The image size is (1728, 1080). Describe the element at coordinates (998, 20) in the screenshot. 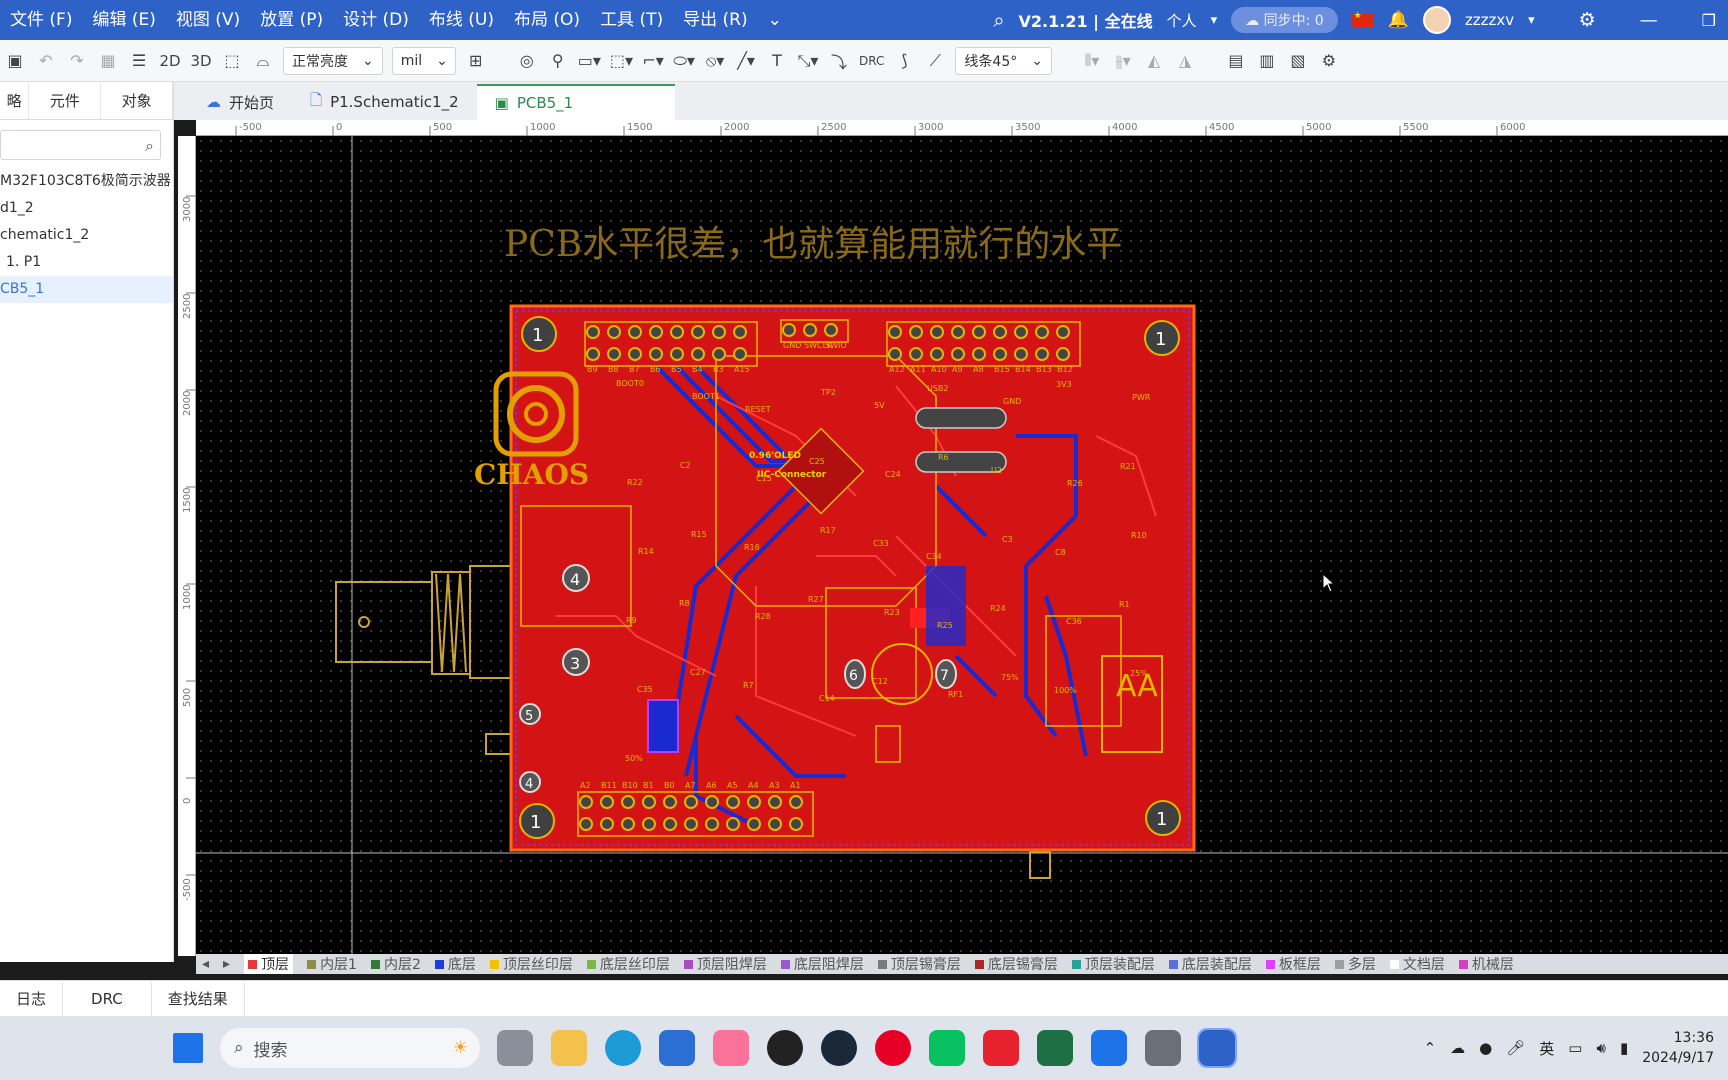

I see `search-icon: ⌕` at that location.